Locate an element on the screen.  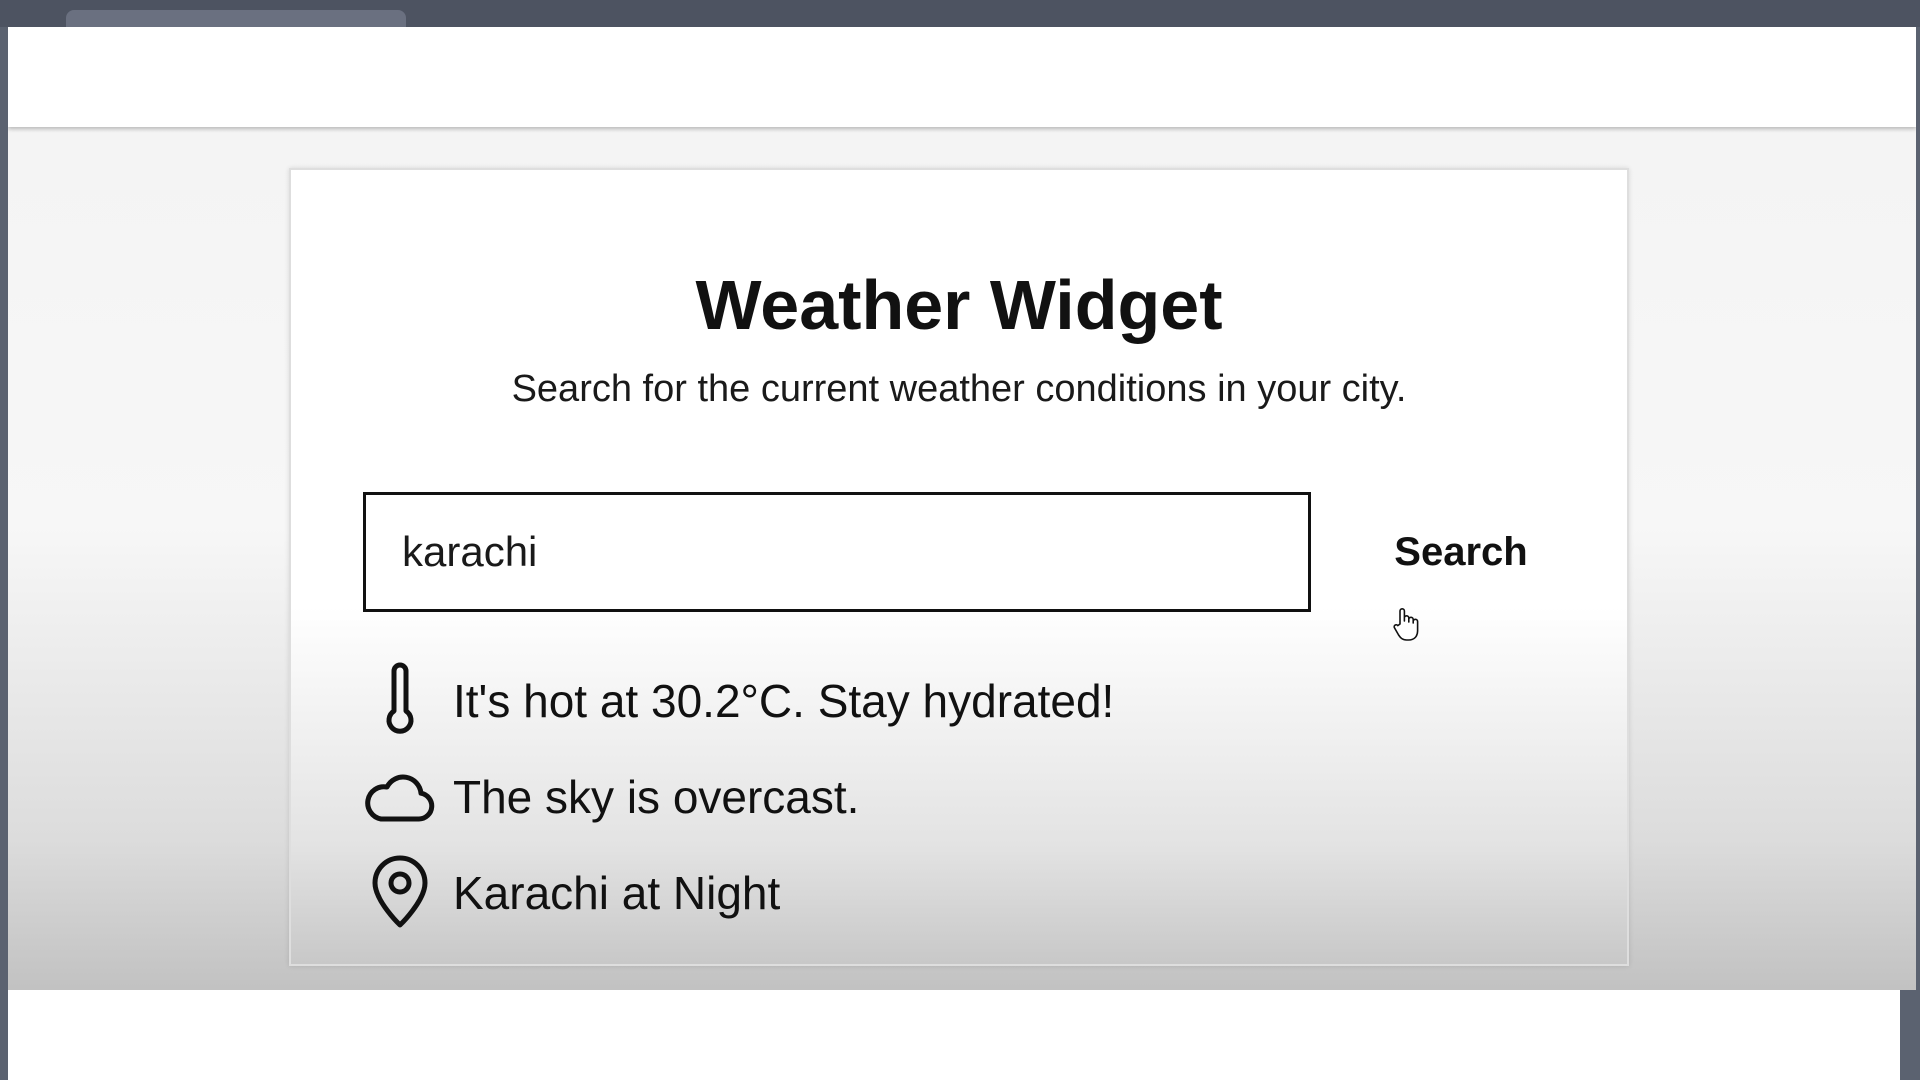
location-pin-icon is located at coordinates (400, 891).